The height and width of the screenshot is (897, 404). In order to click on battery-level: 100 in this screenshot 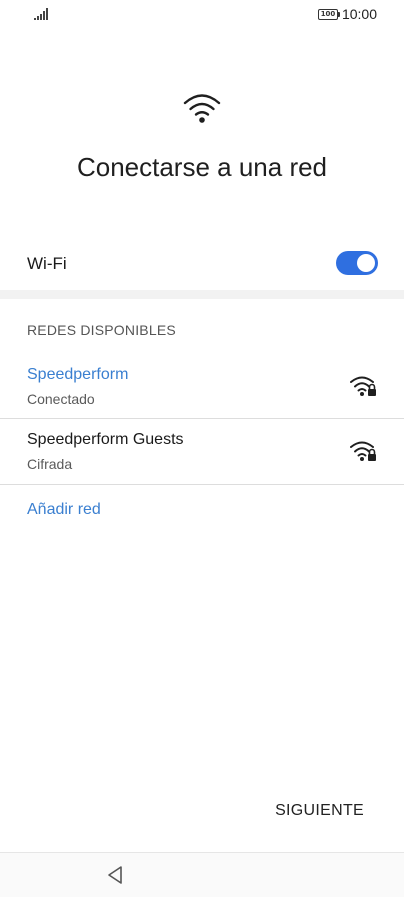, I will do `click(328, 14)`.